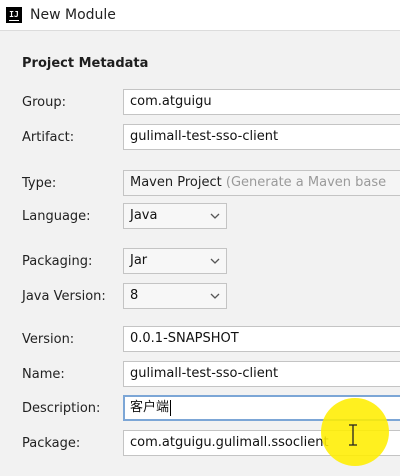  Describe the element at coordinates (176, 182) in the screenshot. I see `type-value: Maven Project` at that location.